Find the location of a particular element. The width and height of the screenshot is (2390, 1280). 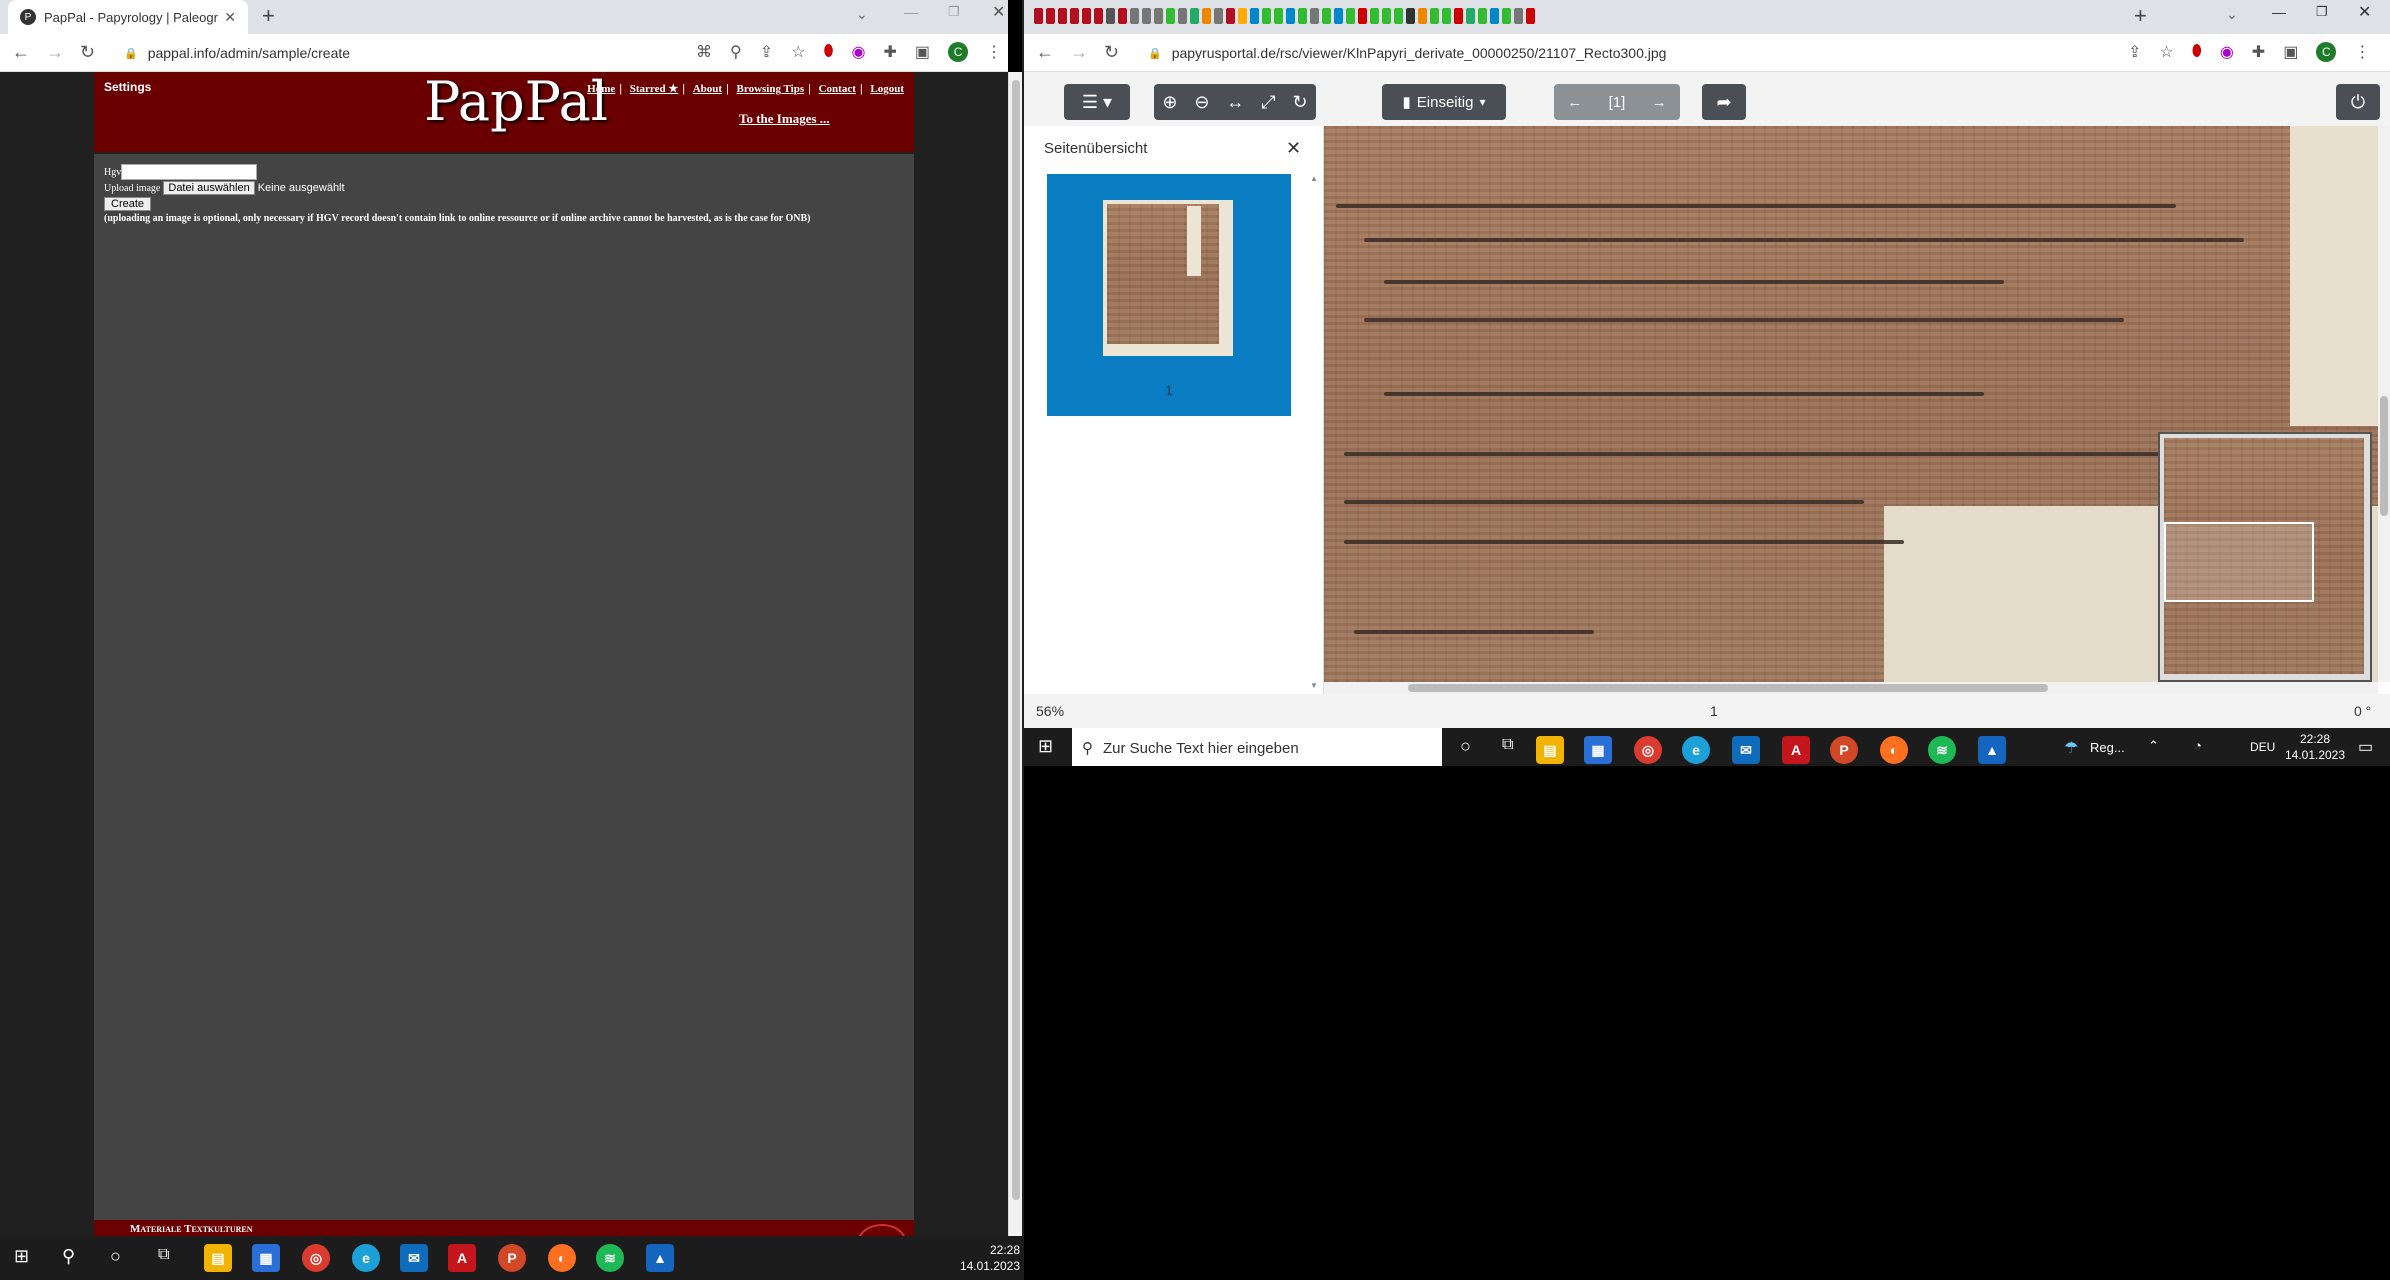

powerpoint-icon: P is located at coordinates (512, 1258).